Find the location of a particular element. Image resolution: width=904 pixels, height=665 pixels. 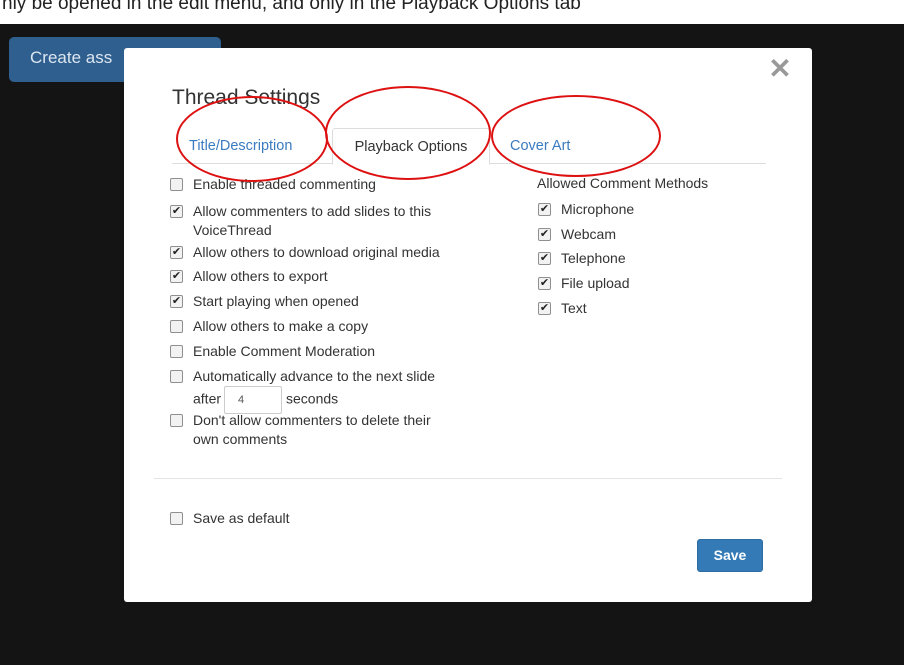

option-label: Don't allow commenters to delete their is located at coordinates (312, 420).